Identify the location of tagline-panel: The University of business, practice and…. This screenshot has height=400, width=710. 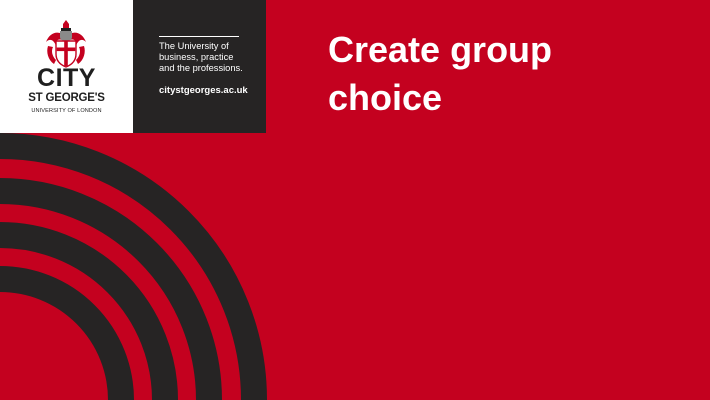
(199, 66).